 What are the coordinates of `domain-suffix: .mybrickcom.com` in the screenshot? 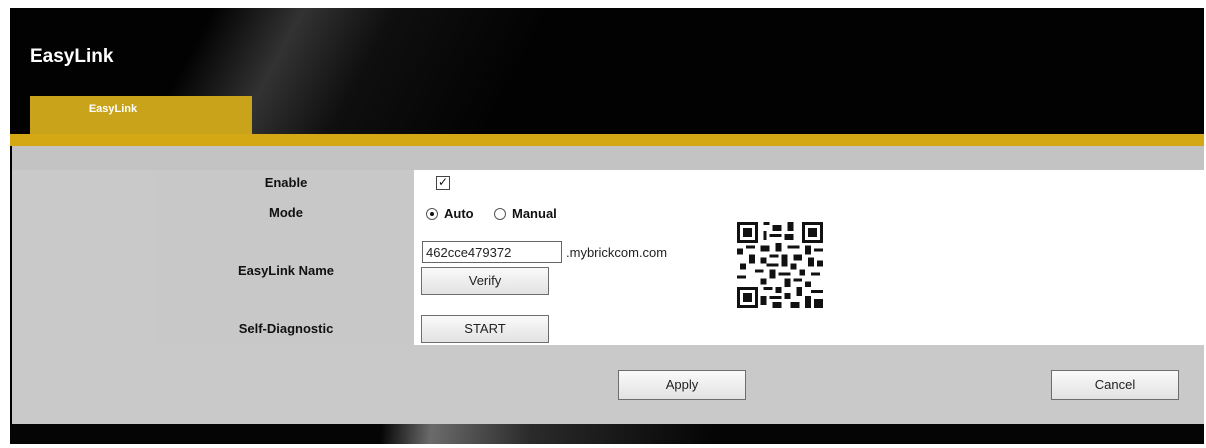 It's located at (617, 252).